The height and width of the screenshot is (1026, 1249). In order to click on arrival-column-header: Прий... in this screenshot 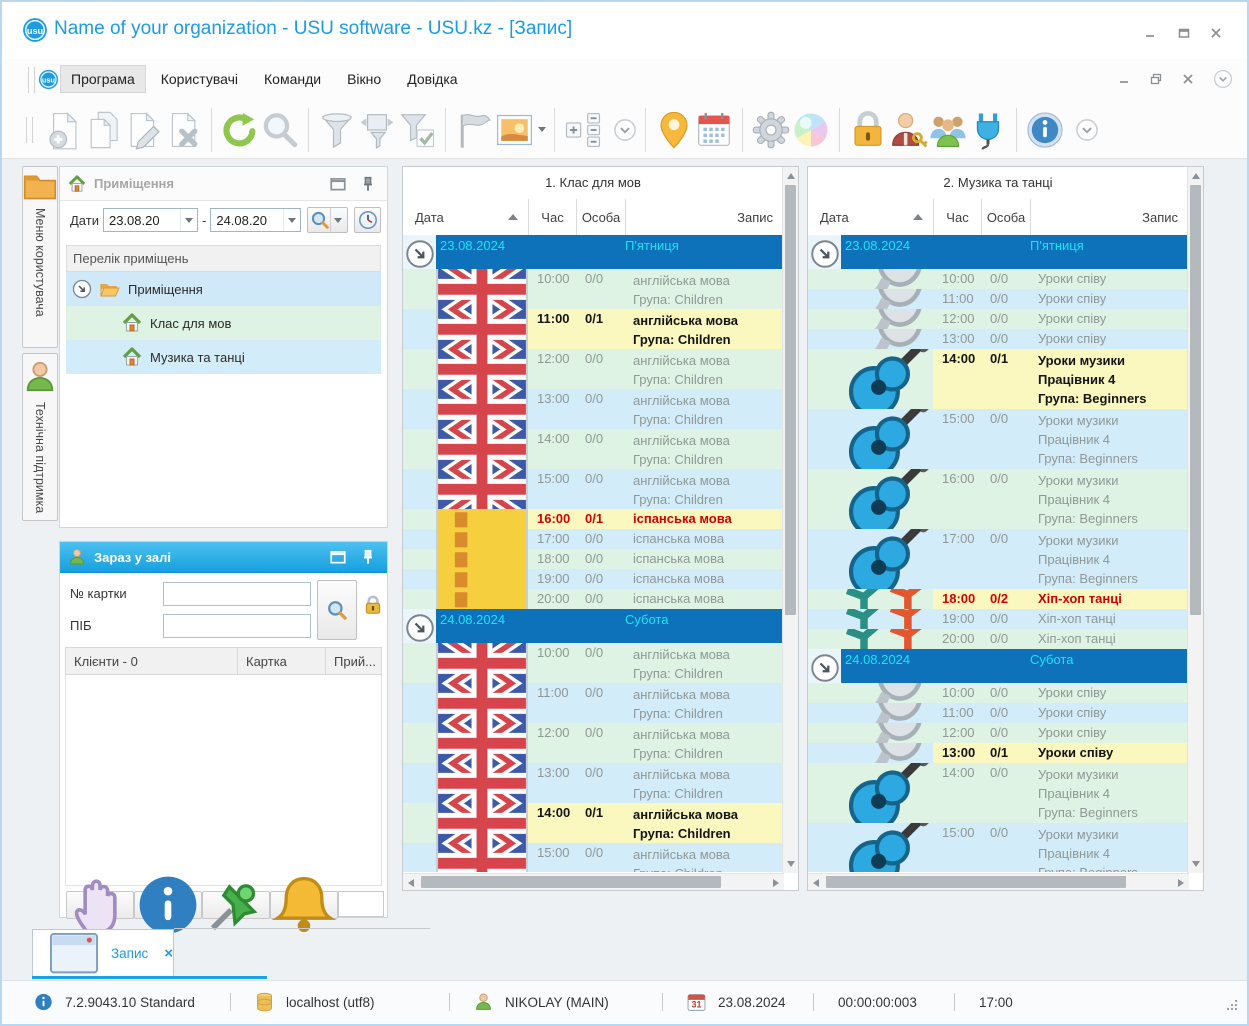, I will do `click(353, 661)`.